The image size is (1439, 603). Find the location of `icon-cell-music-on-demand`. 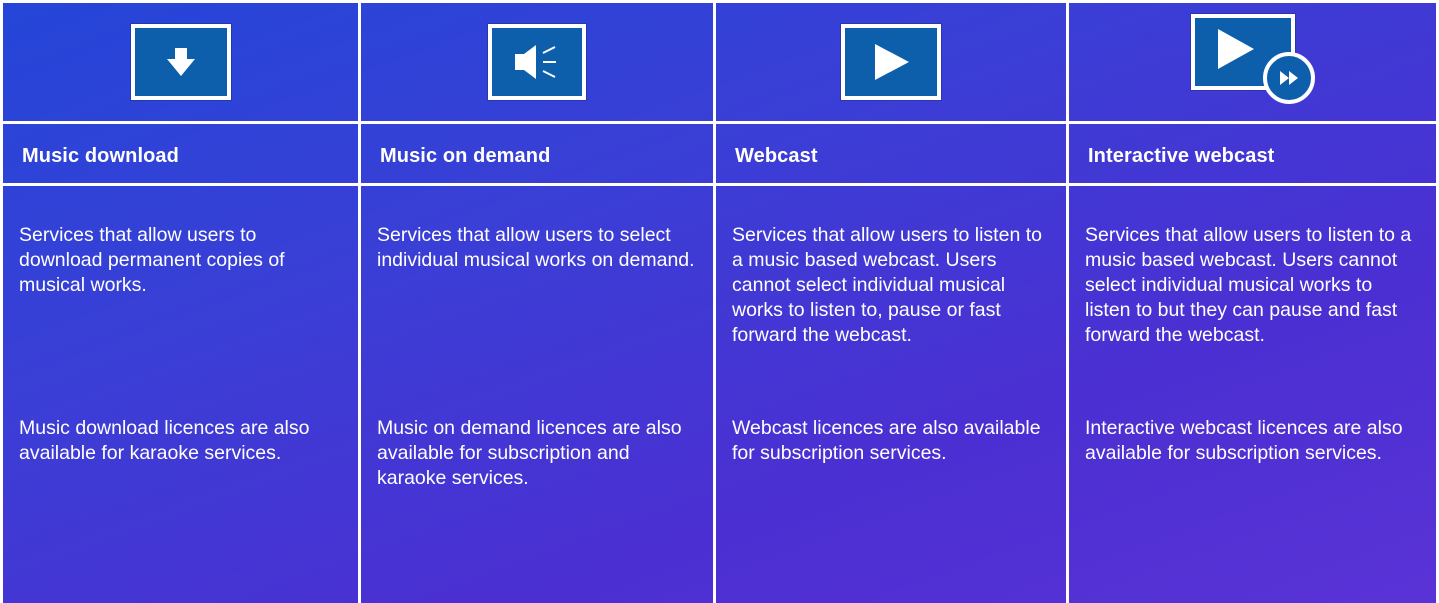

icon-cell-music-on-demand is located at coordinates (538, 63).